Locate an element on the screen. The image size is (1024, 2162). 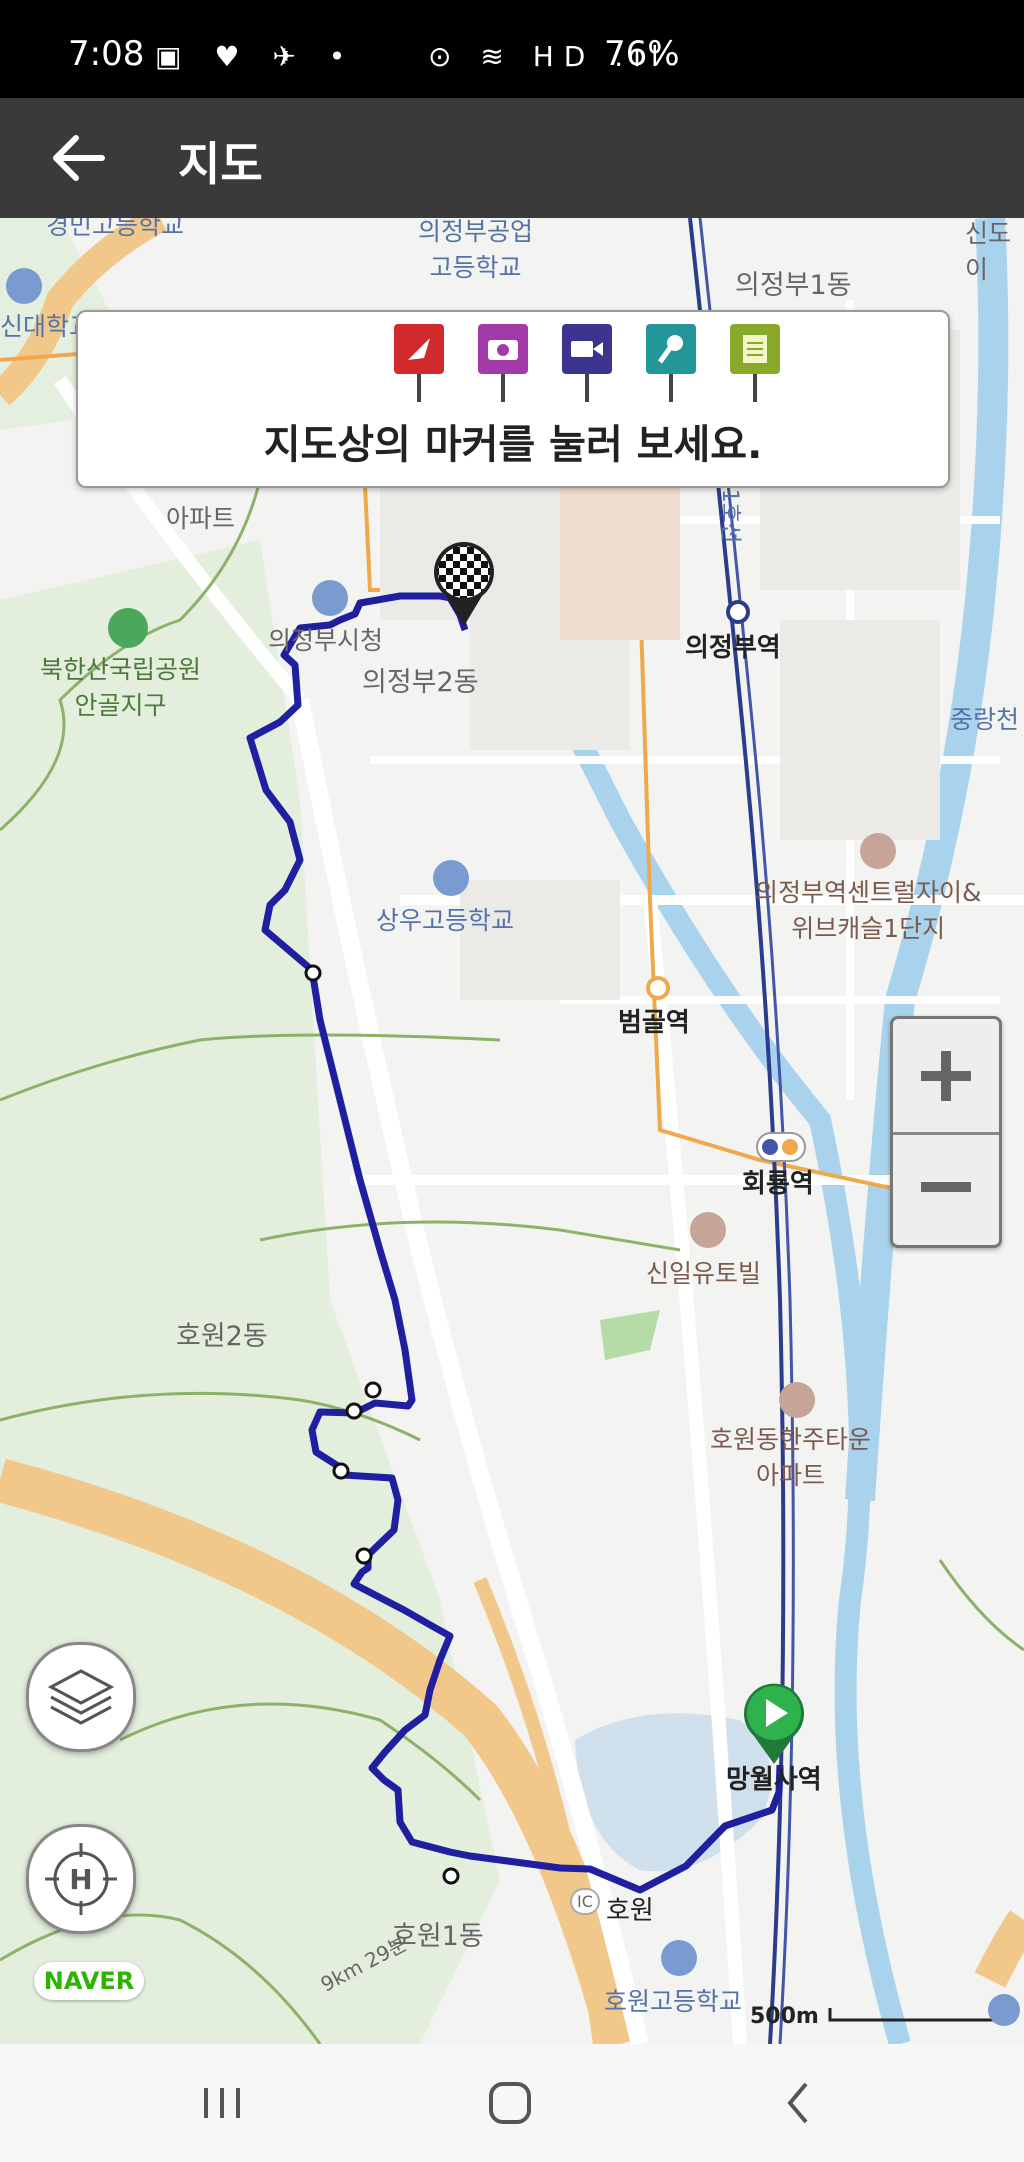
label-park: 북한산국립공원 안골지구 is located at coordinates (121, 687).